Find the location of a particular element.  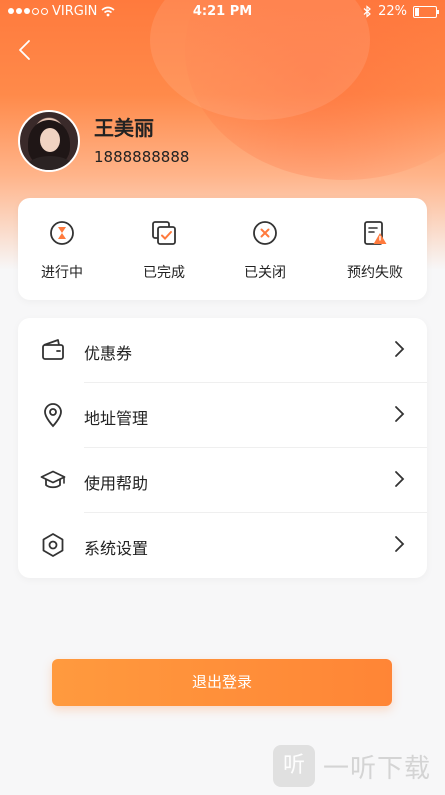

order-in-progress: 进行中 is located at coordinates (62, 251).